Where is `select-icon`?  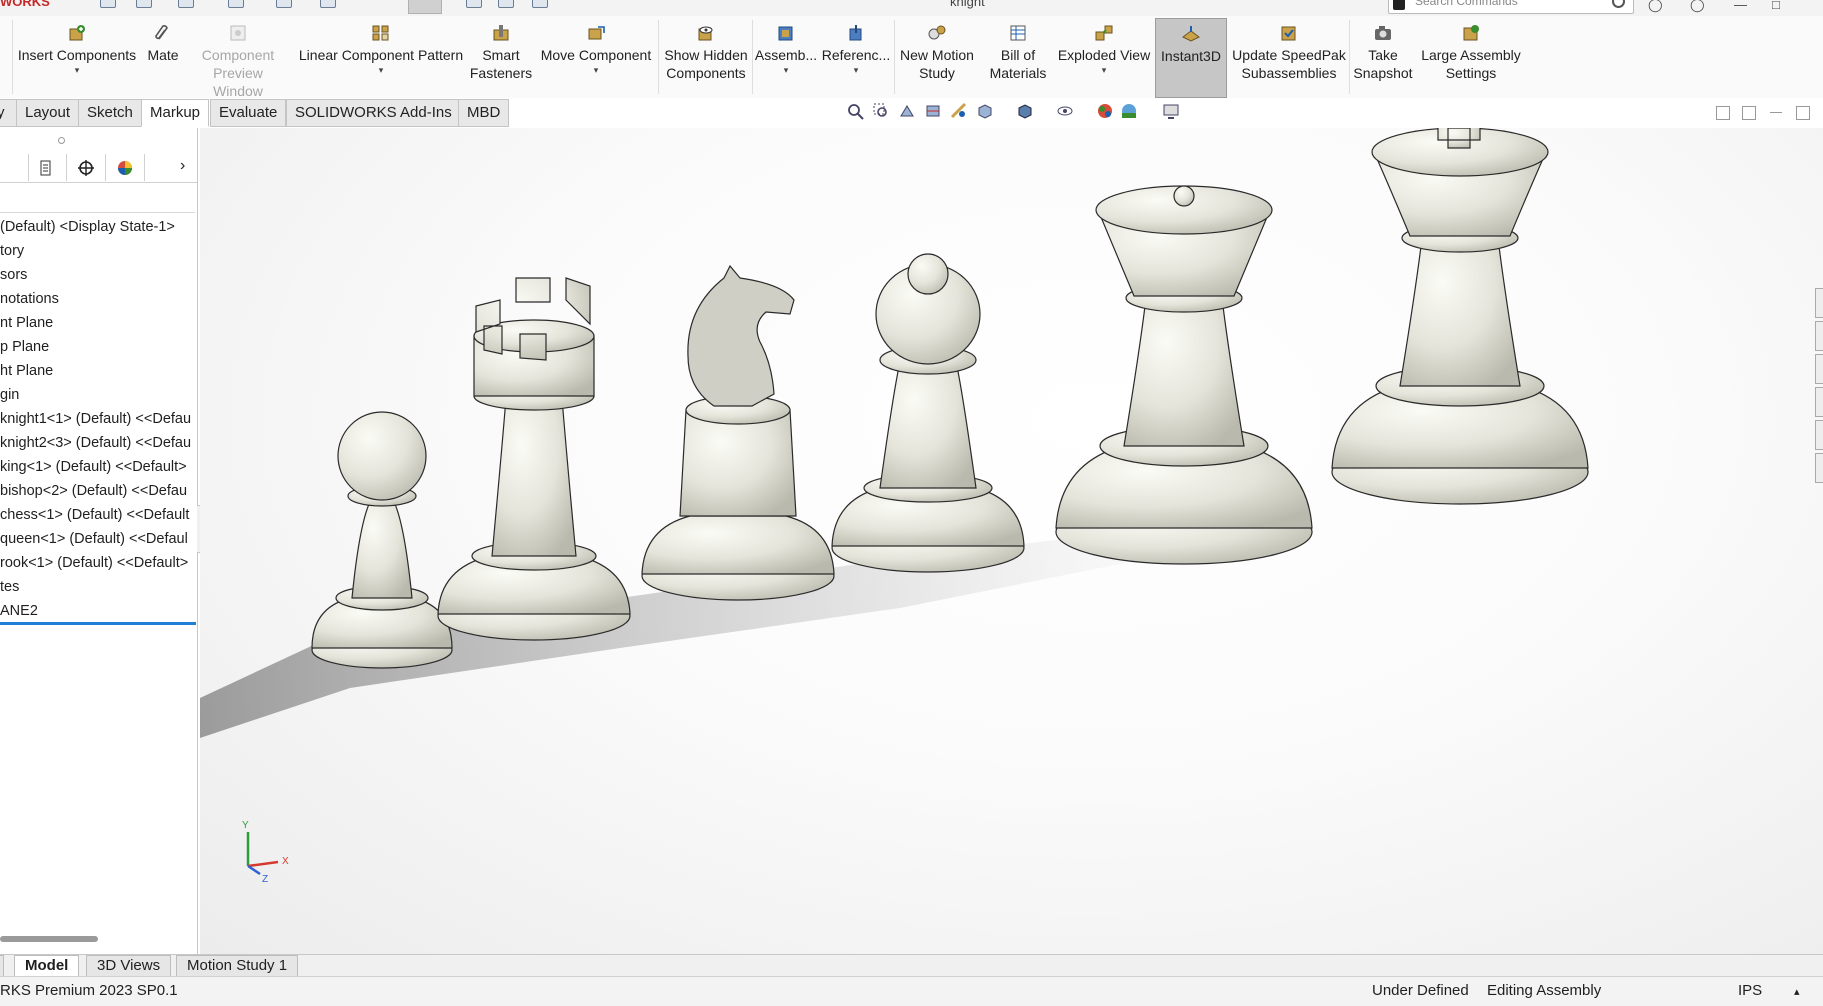
select-icon is located at coordinates (425, 7).